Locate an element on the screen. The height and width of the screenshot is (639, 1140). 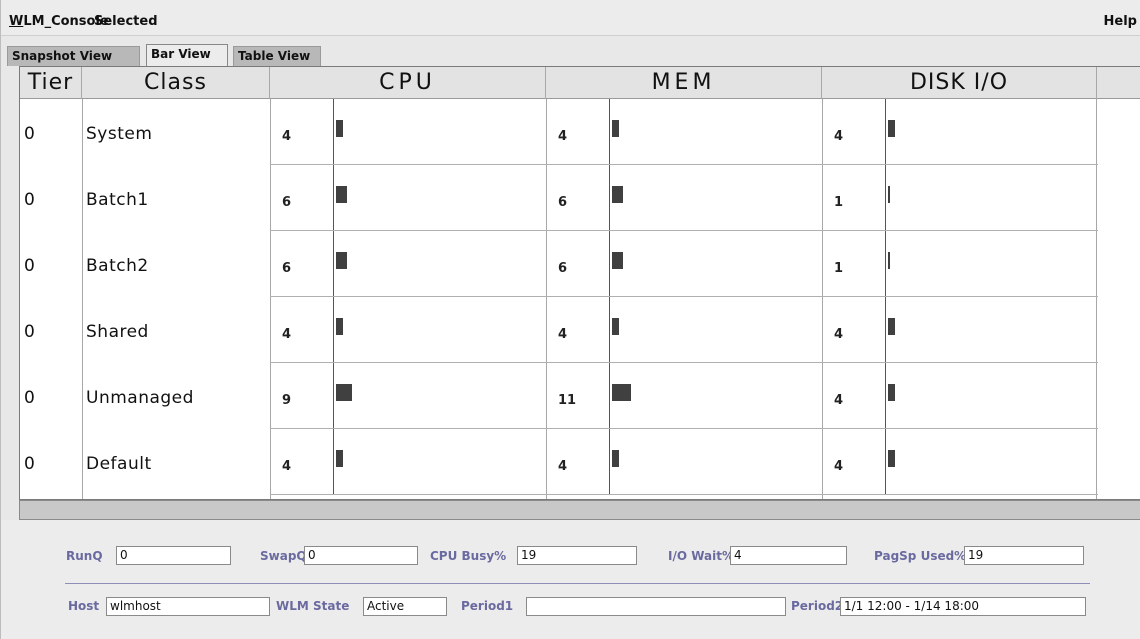
mem-metric-cell: 6 is located at coordinates (684, 264).